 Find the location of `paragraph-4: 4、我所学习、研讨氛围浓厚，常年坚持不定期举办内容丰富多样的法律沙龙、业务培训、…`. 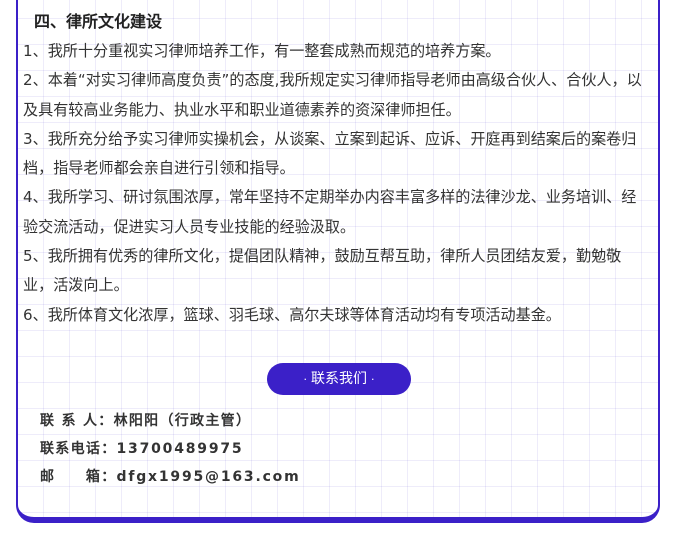

paragraph-4: 4、我所学习、研讨氛围浓厚，常年坚持不定期举办内容丰富多样的法律沙龙、业务培训、… is located at coordinates (330, 212).